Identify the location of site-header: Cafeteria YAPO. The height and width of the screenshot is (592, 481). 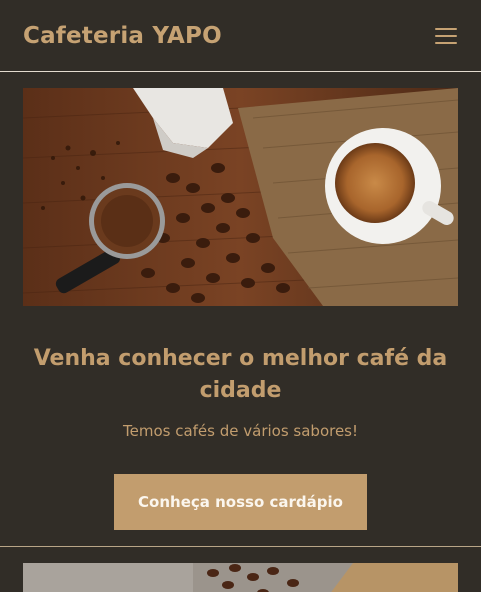
(240, 36).